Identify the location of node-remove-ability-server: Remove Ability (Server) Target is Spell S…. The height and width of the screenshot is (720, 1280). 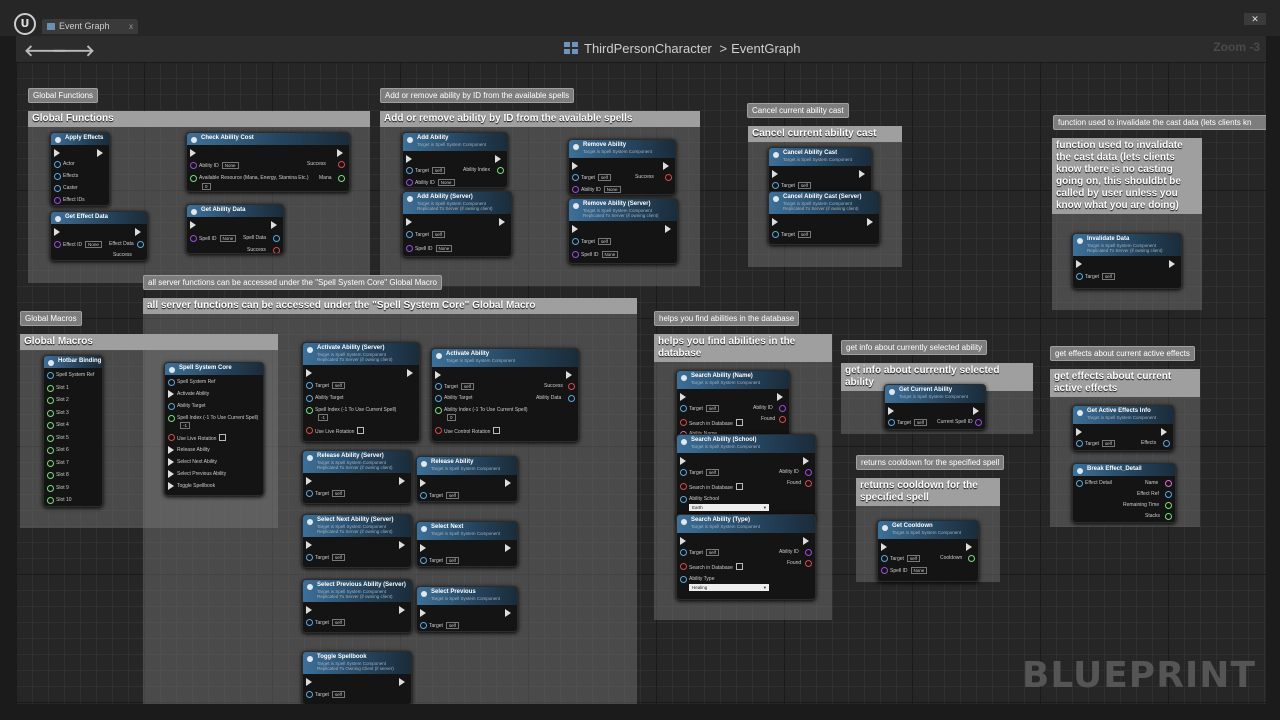
(623, 231).